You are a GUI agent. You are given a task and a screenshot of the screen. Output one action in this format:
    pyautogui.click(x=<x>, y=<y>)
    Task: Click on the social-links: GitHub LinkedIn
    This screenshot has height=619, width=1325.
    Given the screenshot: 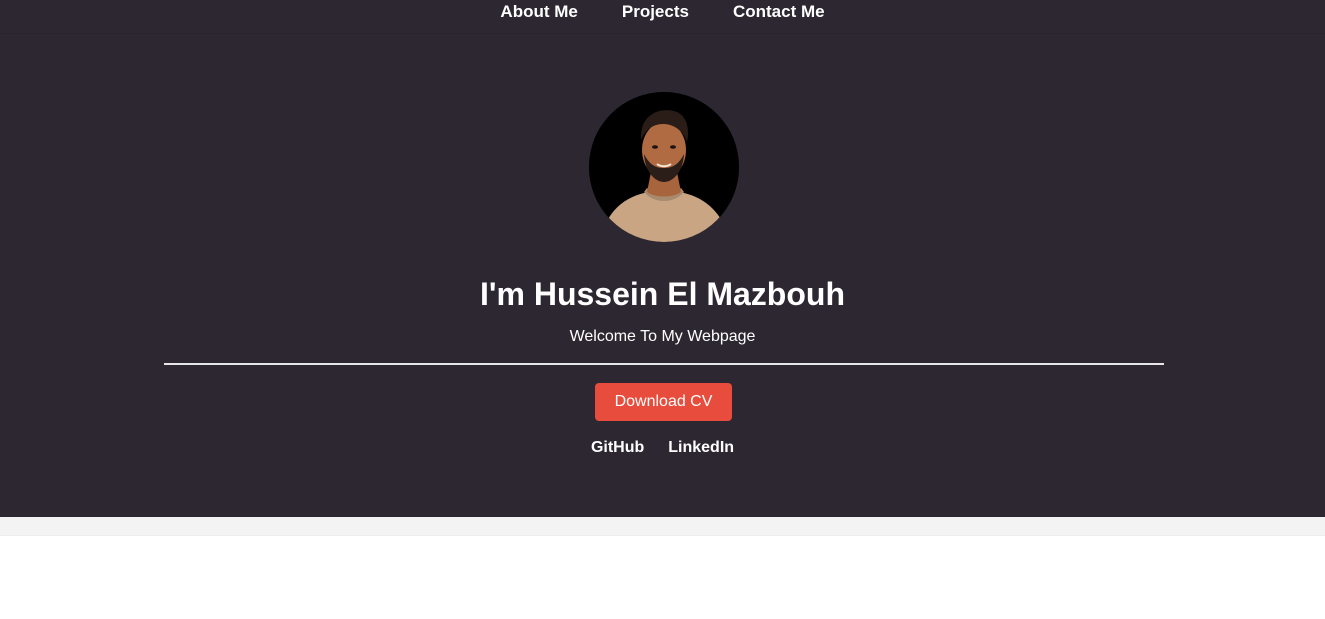 What is the action you would take?
    pyautogui.click(x=662, y=448)
    